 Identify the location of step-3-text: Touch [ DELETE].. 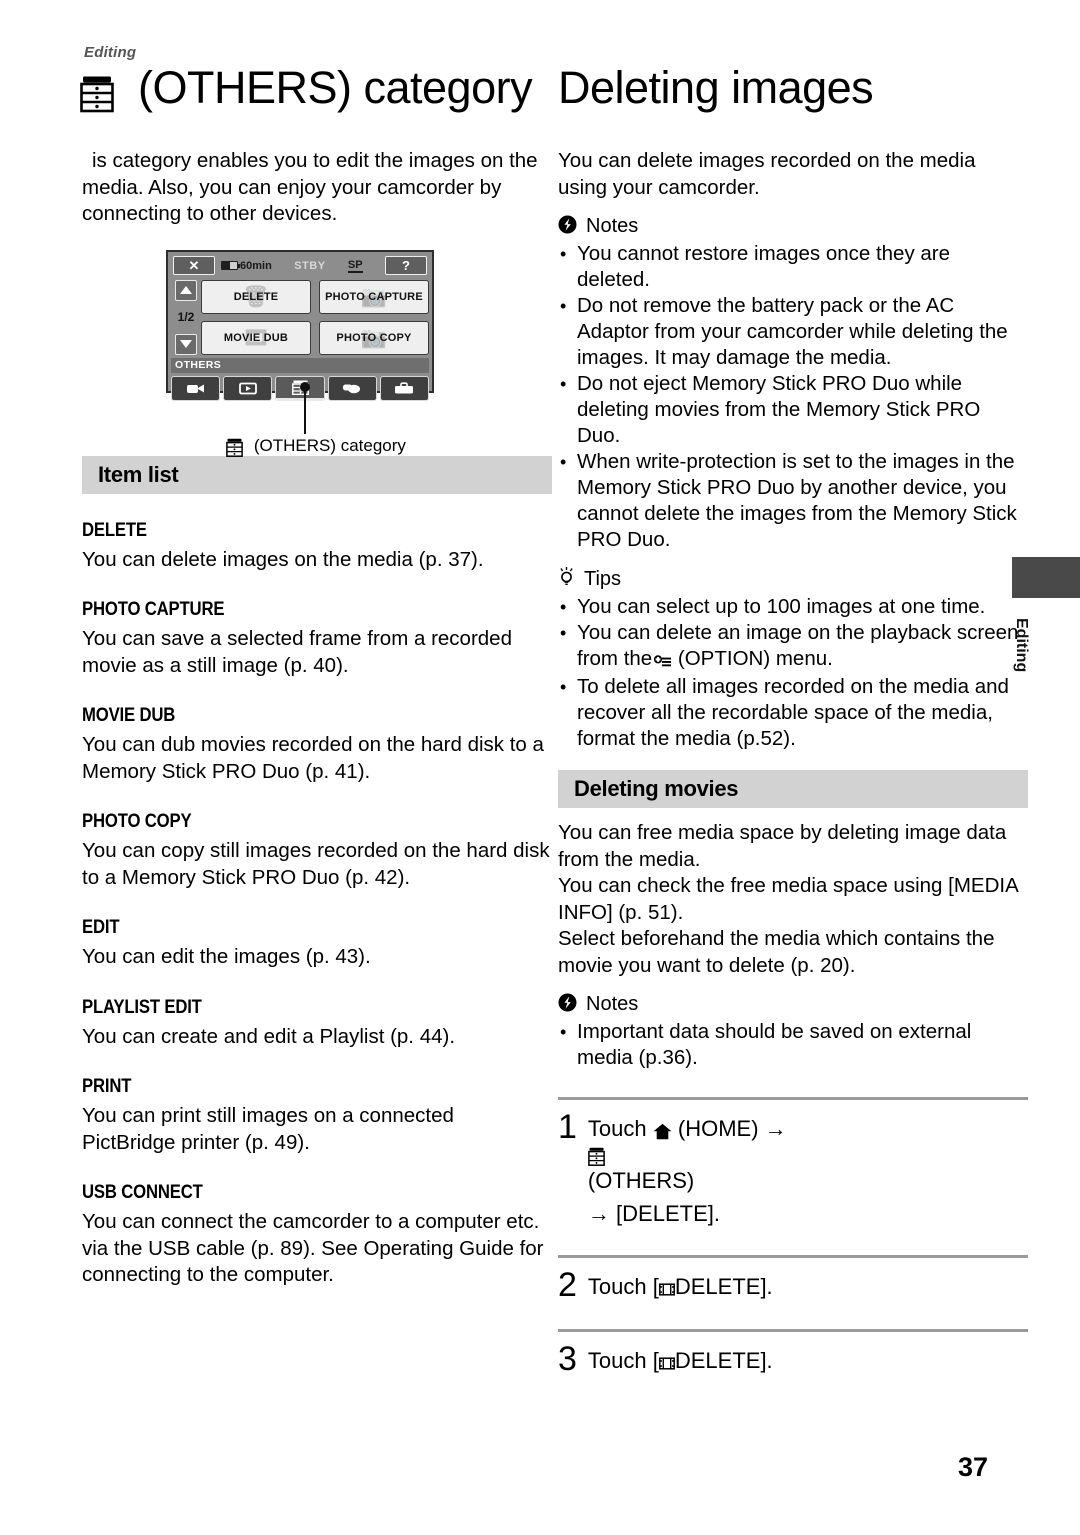
(680, 1359).